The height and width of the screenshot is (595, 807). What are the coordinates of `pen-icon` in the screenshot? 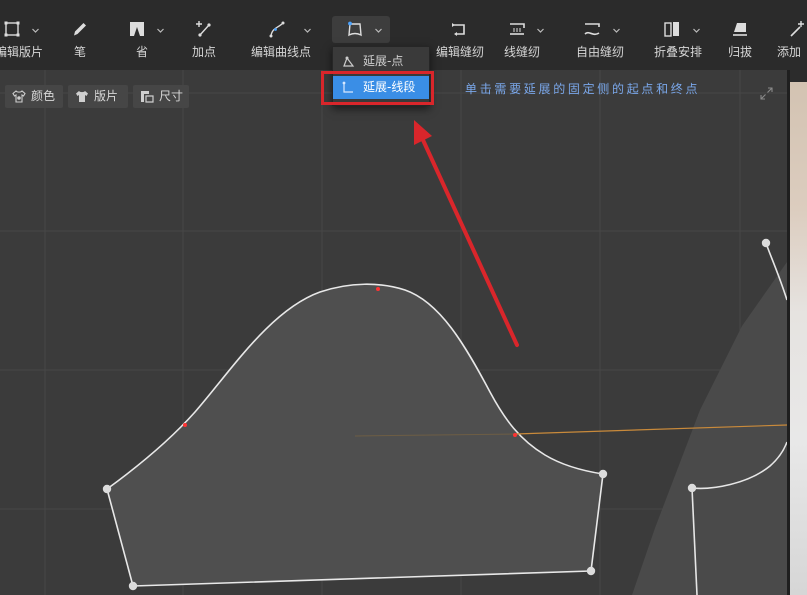 It's located at (80, 29).